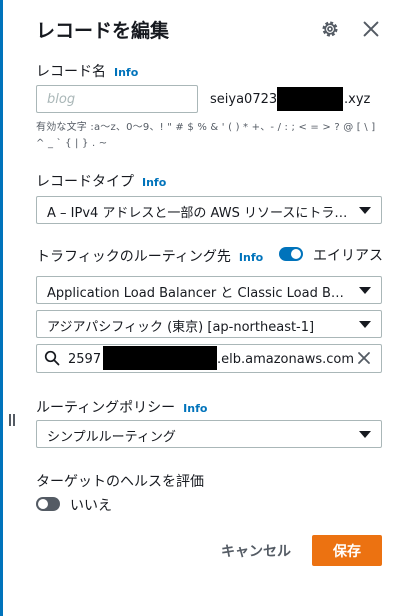  Describe the element at coordinates (357, 99) in the screenshot. I see `domain-suffix: .xyz` at that location.